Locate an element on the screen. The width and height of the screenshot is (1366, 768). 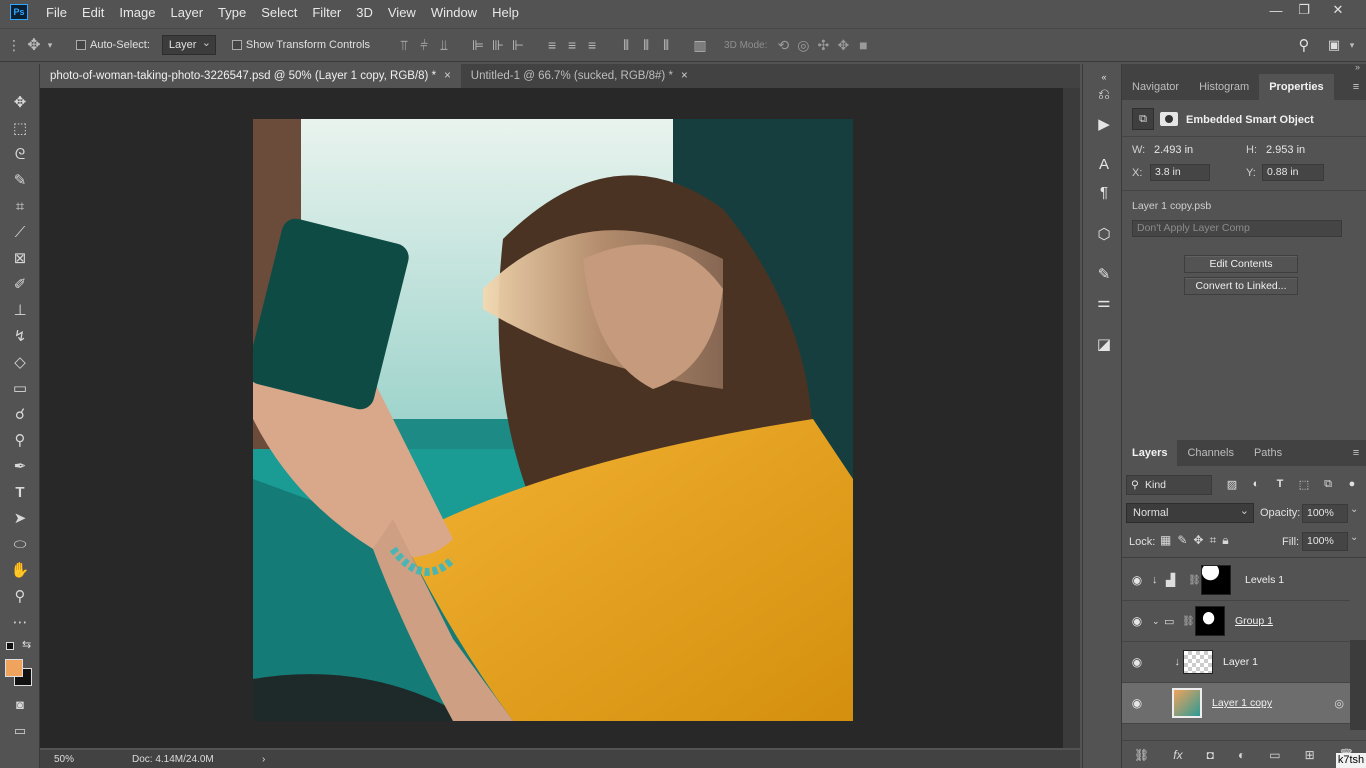
auto-align-icon: ▥ is located at coordinates (700, 45).